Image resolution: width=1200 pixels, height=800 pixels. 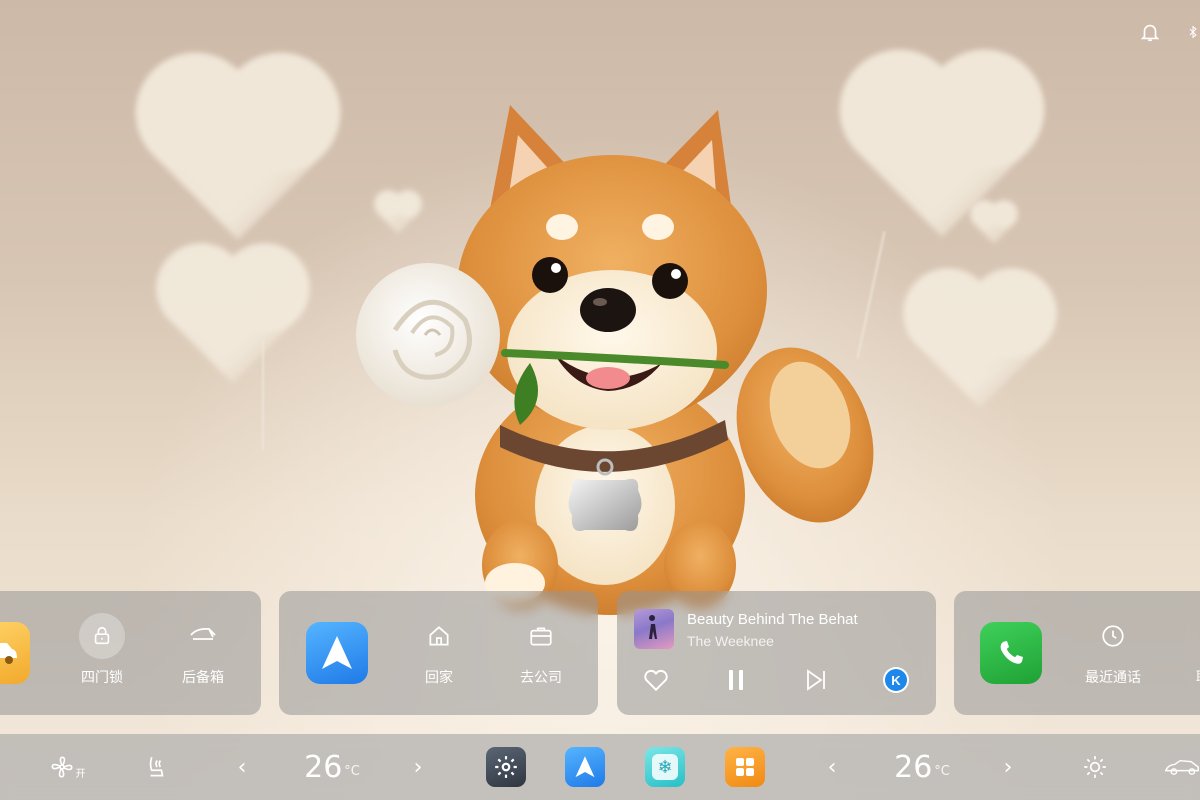 I want to click on left-temp-up-button: ›, so click(x=418, y=767).